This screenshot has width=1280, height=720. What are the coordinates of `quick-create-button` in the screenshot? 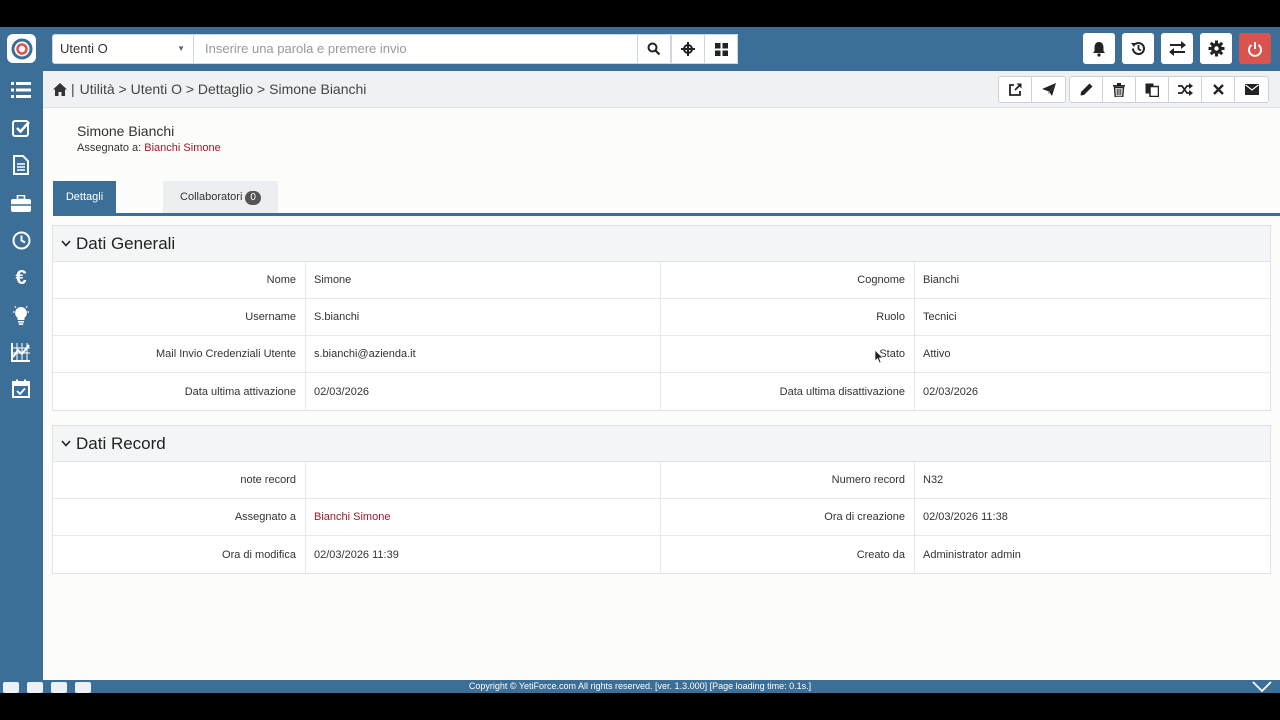 It's located at (721, 49).